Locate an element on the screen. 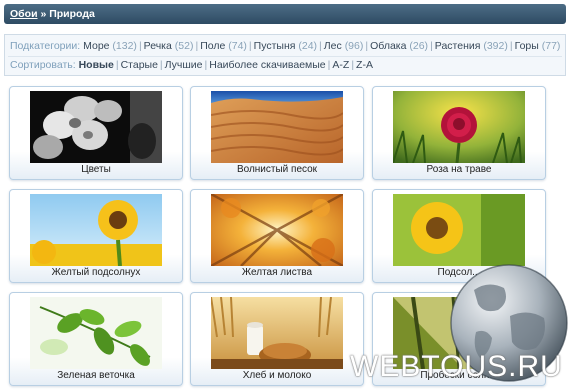 Image resolution: width=570 pixels, height=391 pixels. wallpaper-title: Волнистый песок is located at coordinates (277, 169).